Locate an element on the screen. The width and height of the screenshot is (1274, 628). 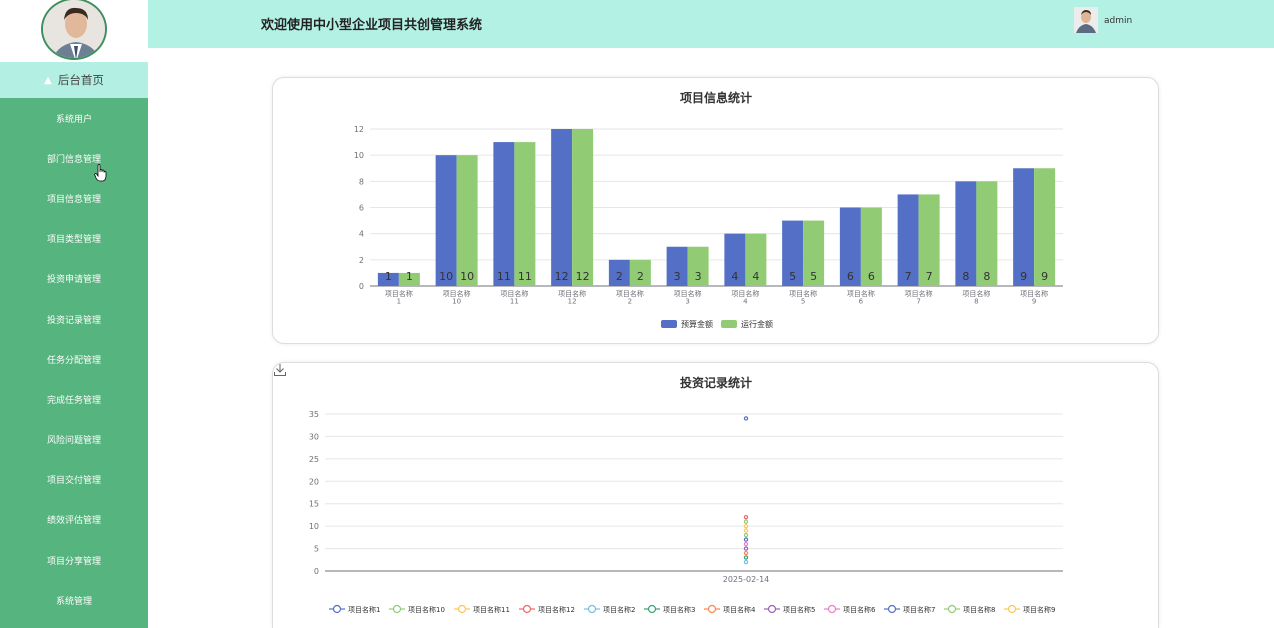
sidebar-item: 系统用户 is located at coordinates (74, 118).